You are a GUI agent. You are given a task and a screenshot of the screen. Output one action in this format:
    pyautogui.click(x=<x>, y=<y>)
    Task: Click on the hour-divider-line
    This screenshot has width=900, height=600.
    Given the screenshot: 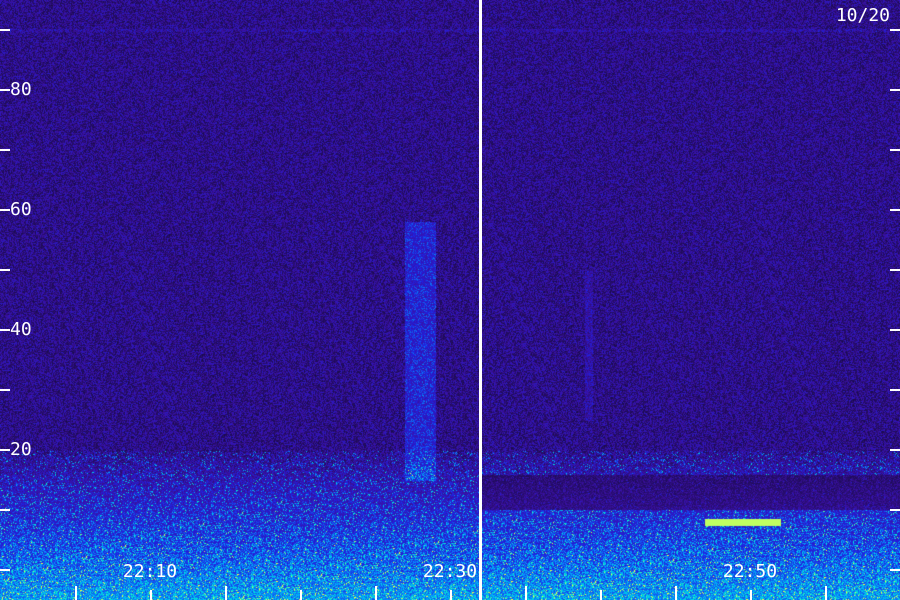 What is the action you would take?
    pyautogui.click(x=480, y=300)
    